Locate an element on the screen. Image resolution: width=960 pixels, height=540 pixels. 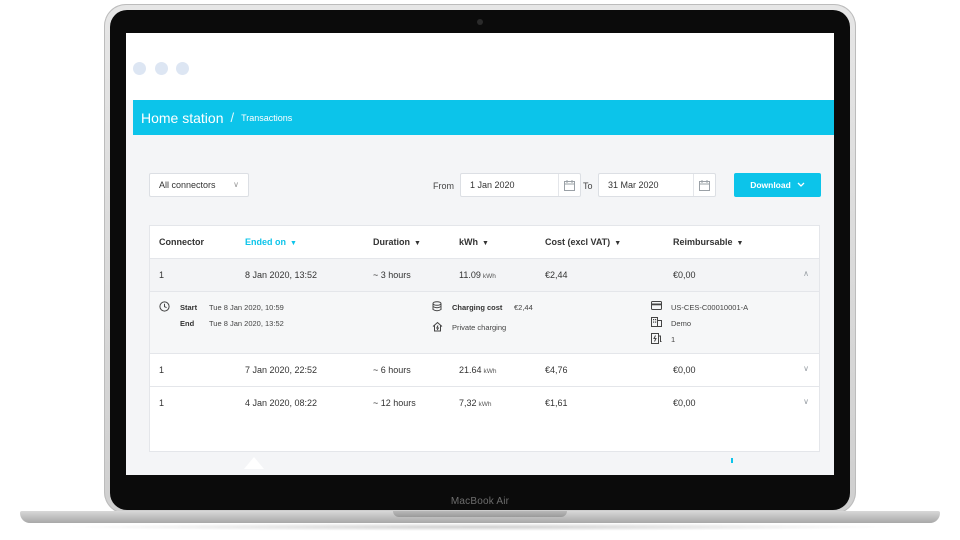
cell-ended-on: 8 Jan 2020, 13:52 is located at coordinates (281, 275).